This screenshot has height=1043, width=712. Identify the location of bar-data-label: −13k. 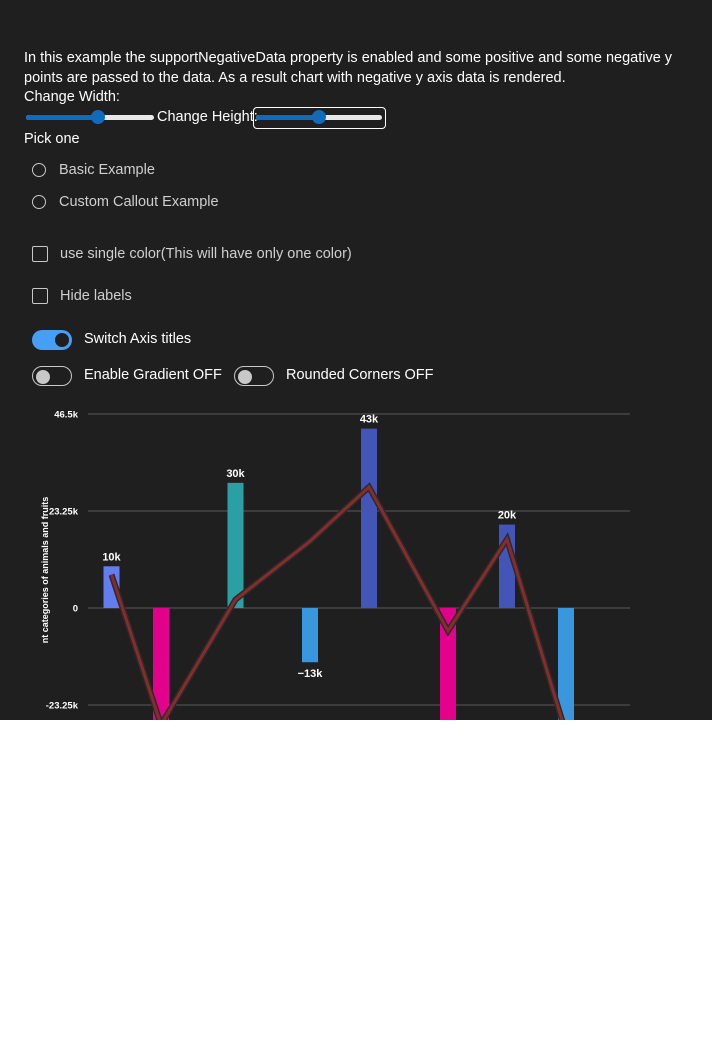
(311, 674).